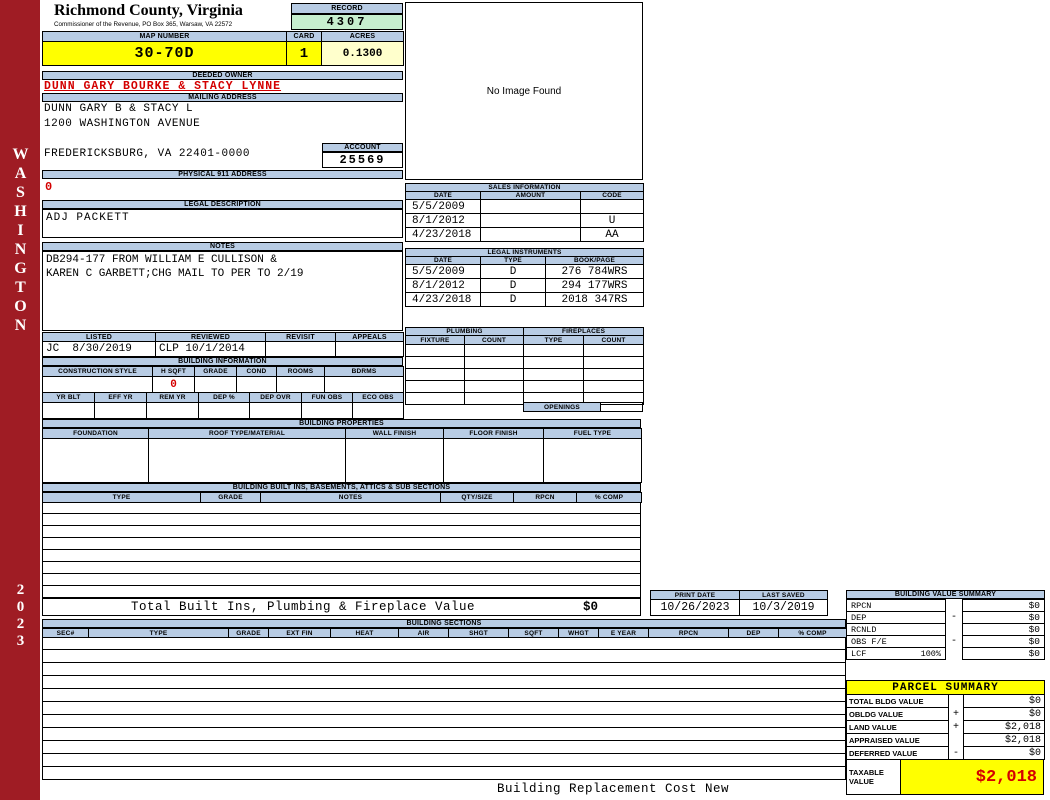 The height and width of the screenshot is (800, 1050). I want to click on li-type: D, so click(513, 299).